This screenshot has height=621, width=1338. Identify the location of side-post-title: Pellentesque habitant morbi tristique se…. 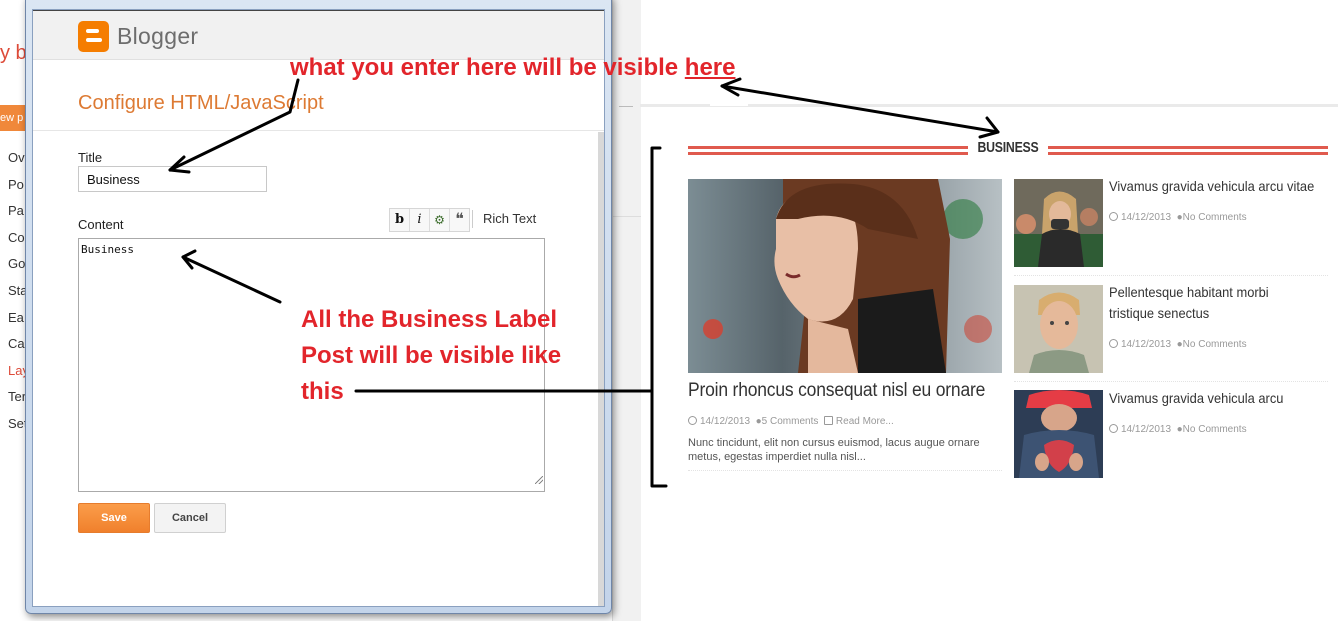
(1196, 303).